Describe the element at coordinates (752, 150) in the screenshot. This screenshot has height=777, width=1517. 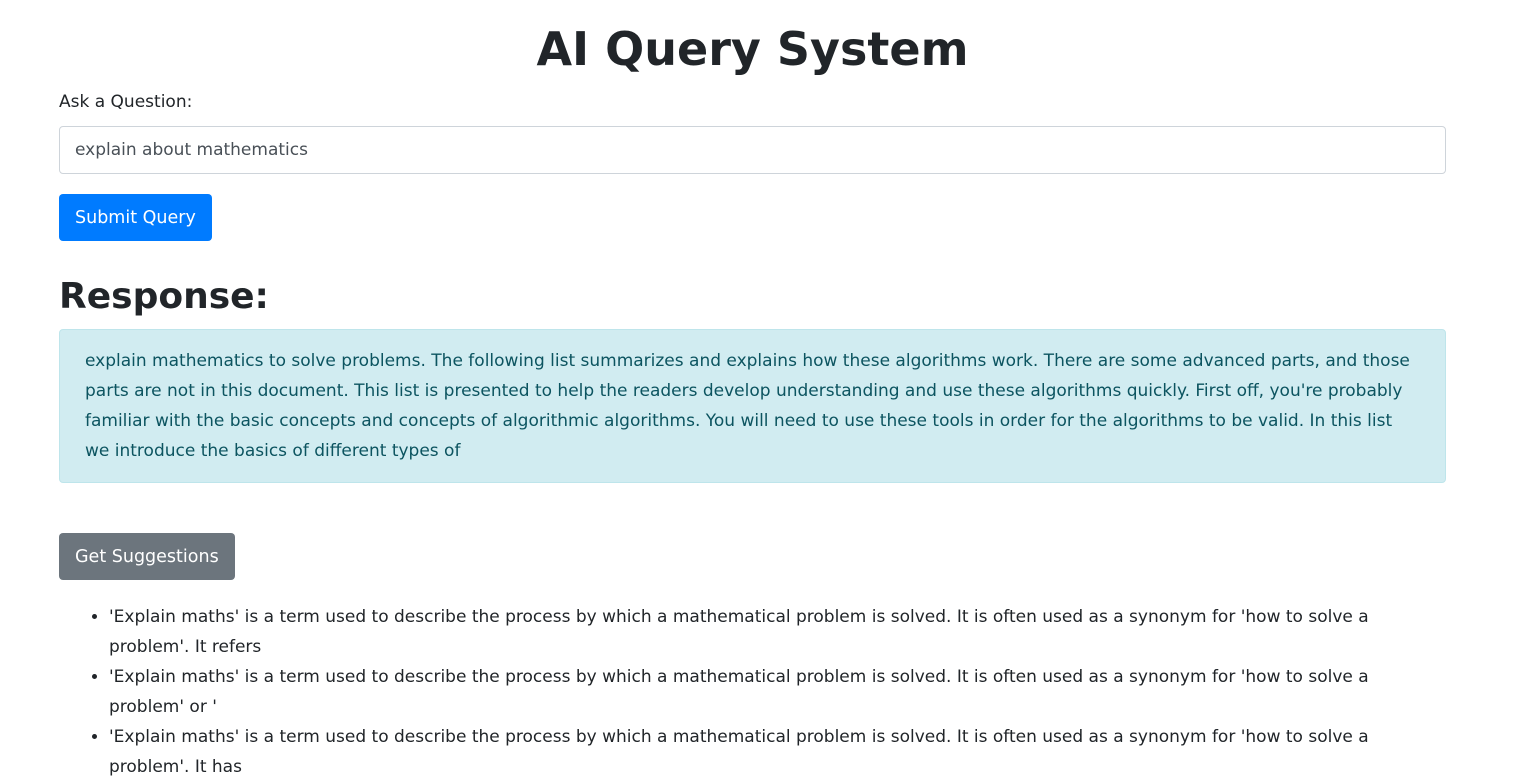
I see `question-input` at that location.